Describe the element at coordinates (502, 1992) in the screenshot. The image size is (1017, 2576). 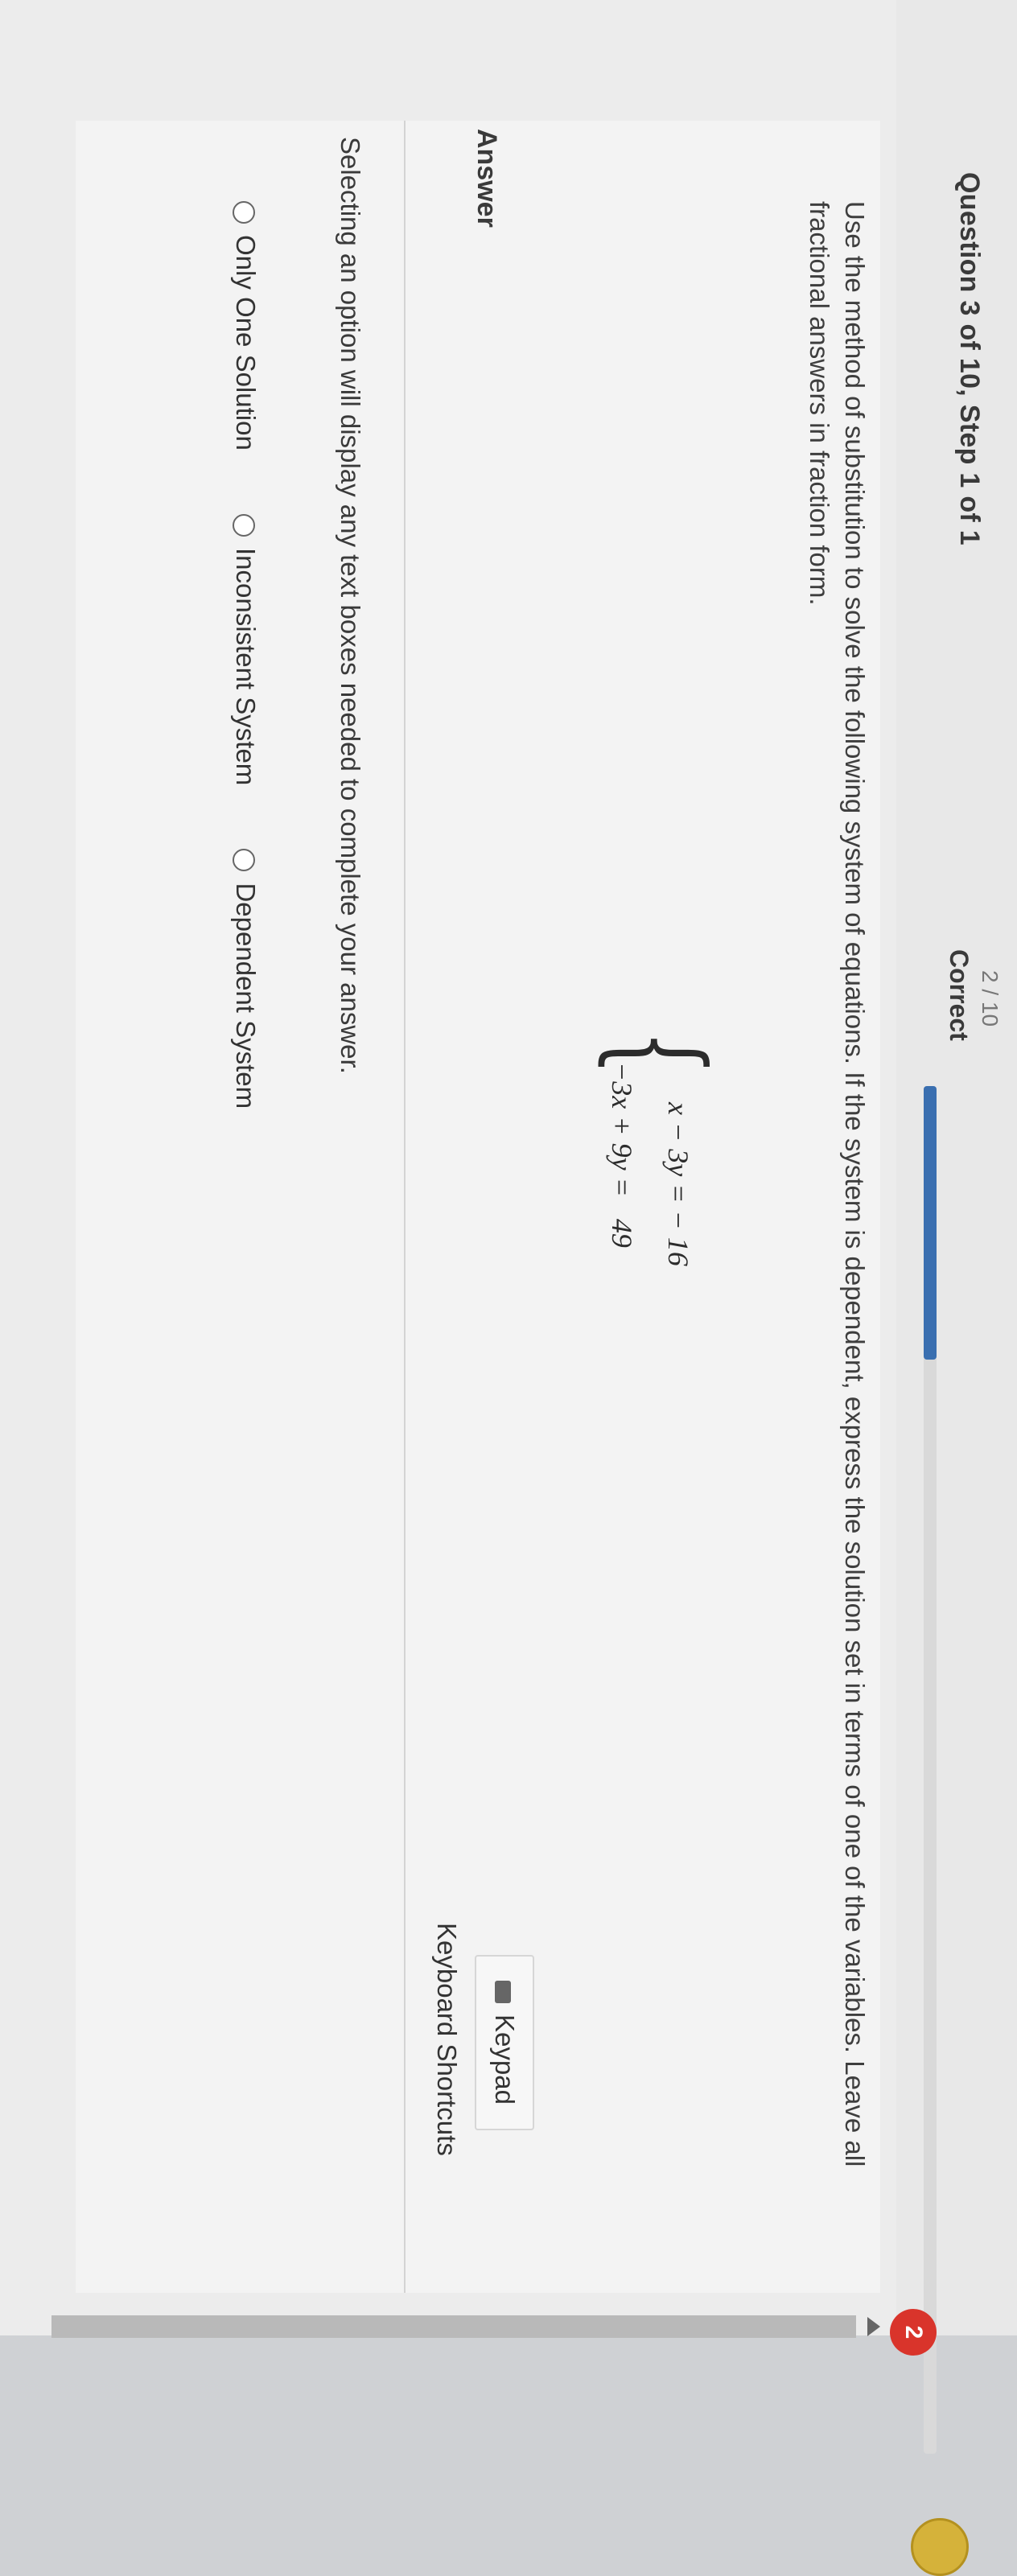
I see `keypad-icon` at that location.